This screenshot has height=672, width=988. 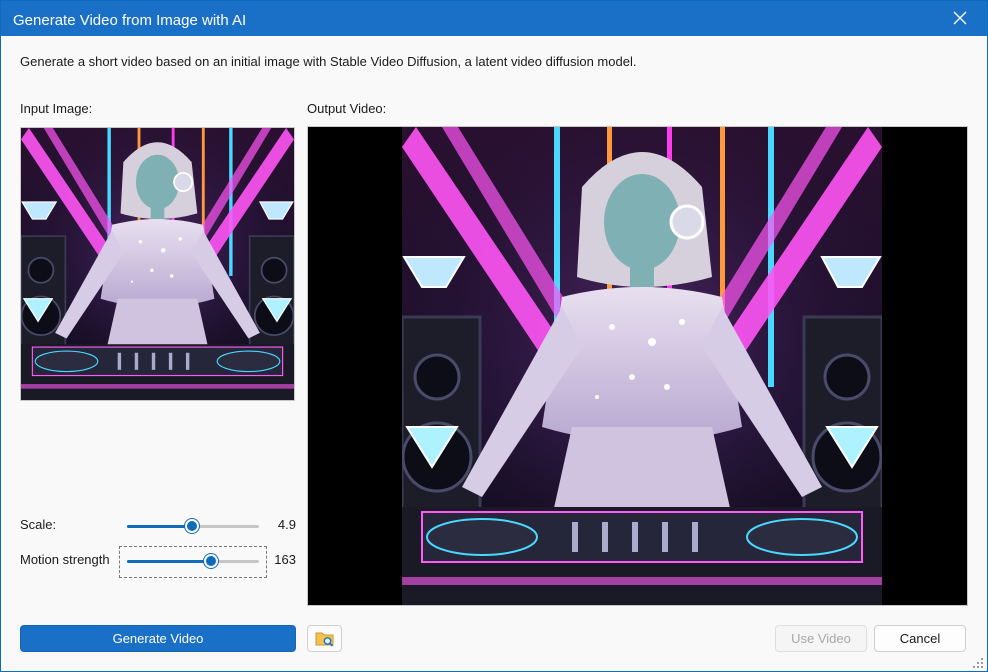 I want to click on scale-slider-thumb, so click(x=191, y=526).